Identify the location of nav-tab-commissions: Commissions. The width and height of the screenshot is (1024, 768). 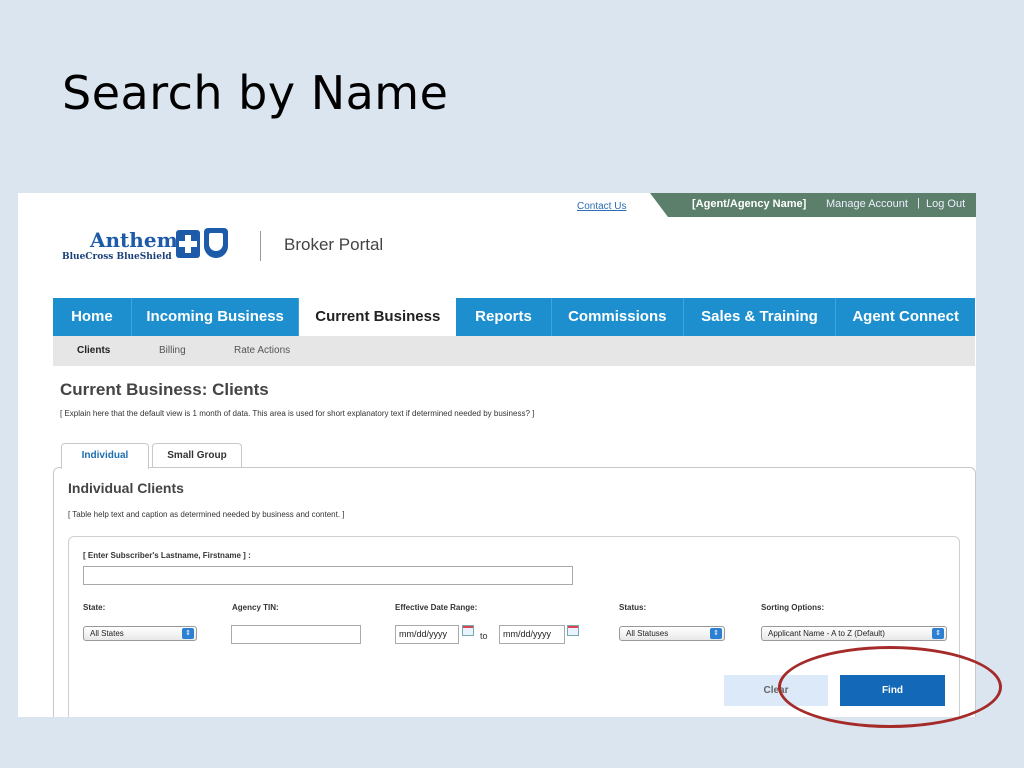
(618, 317).